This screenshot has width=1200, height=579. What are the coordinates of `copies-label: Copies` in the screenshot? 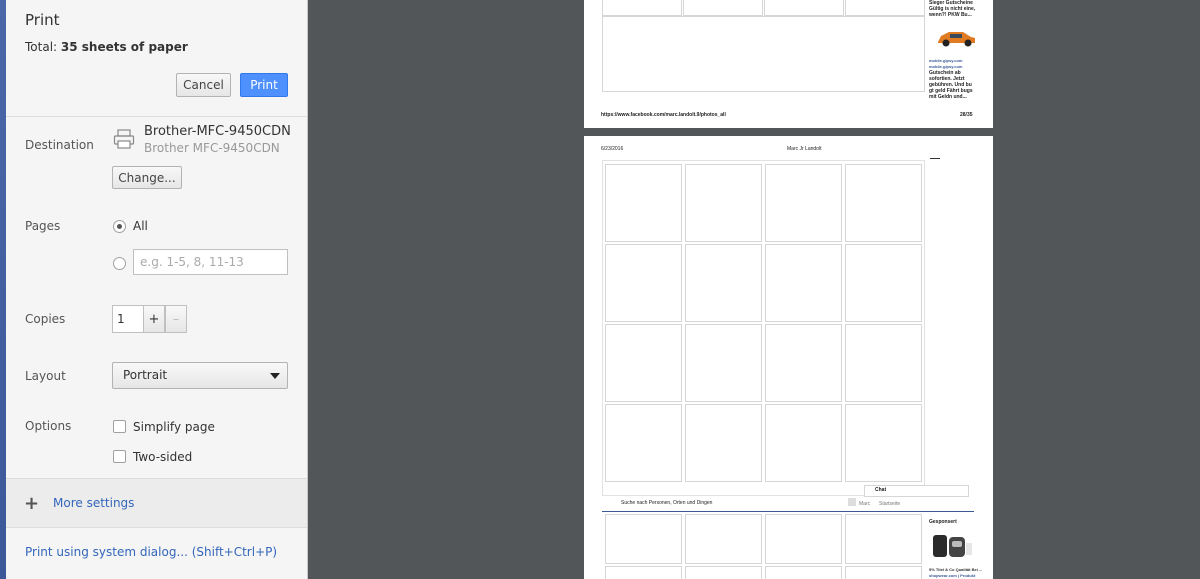 It's located at (45, 319).